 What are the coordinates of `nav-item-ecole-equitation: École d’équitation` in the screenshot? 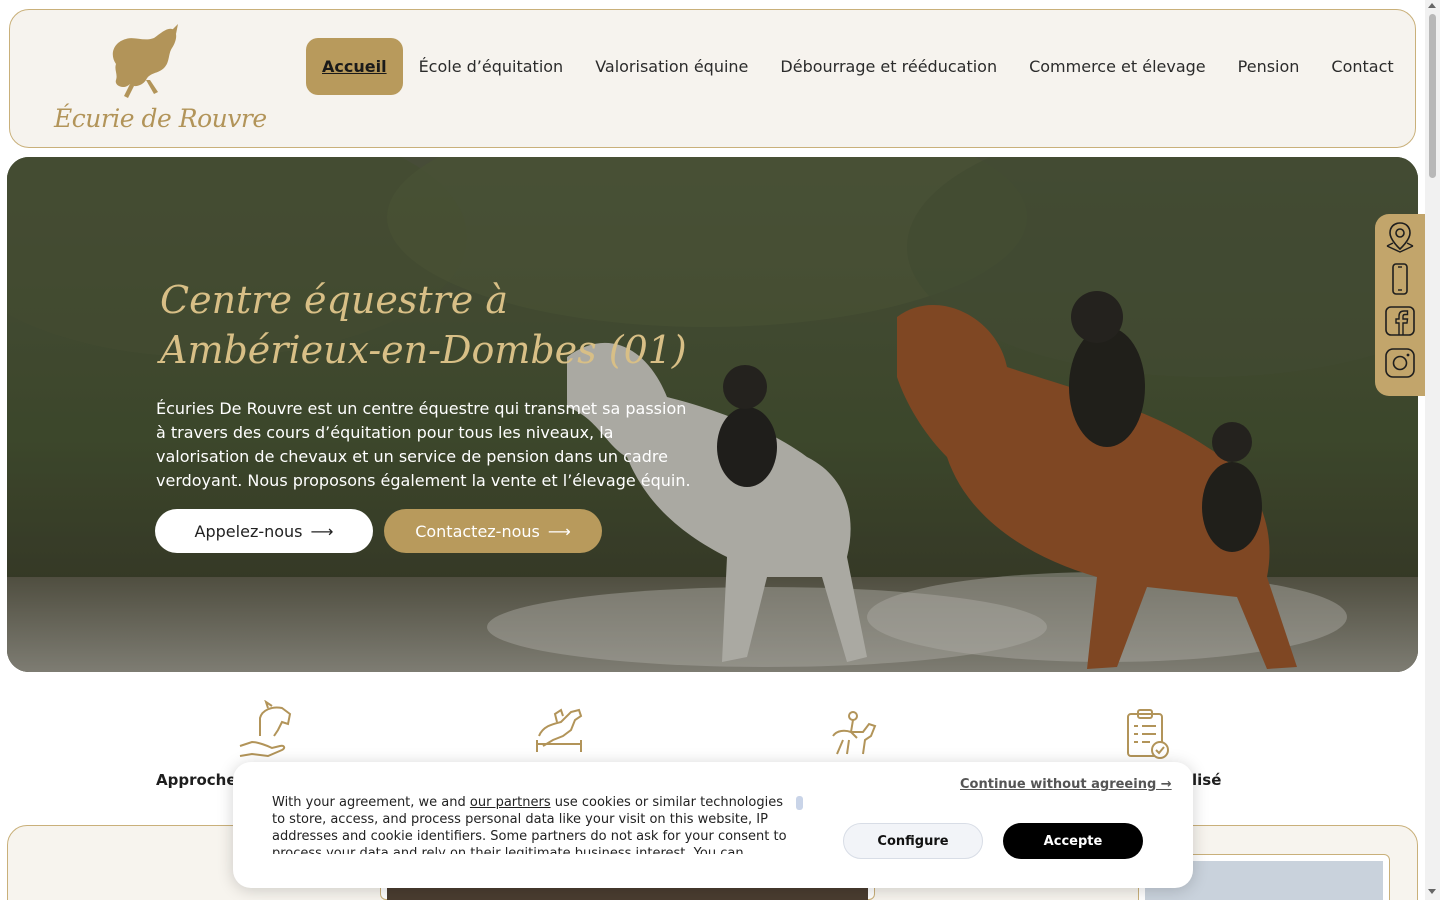 It's located at (491, 66).